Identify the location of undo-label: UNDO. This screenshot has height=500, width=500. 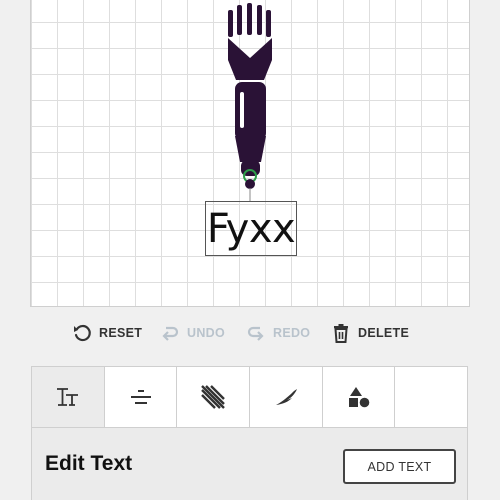
(206, 333).